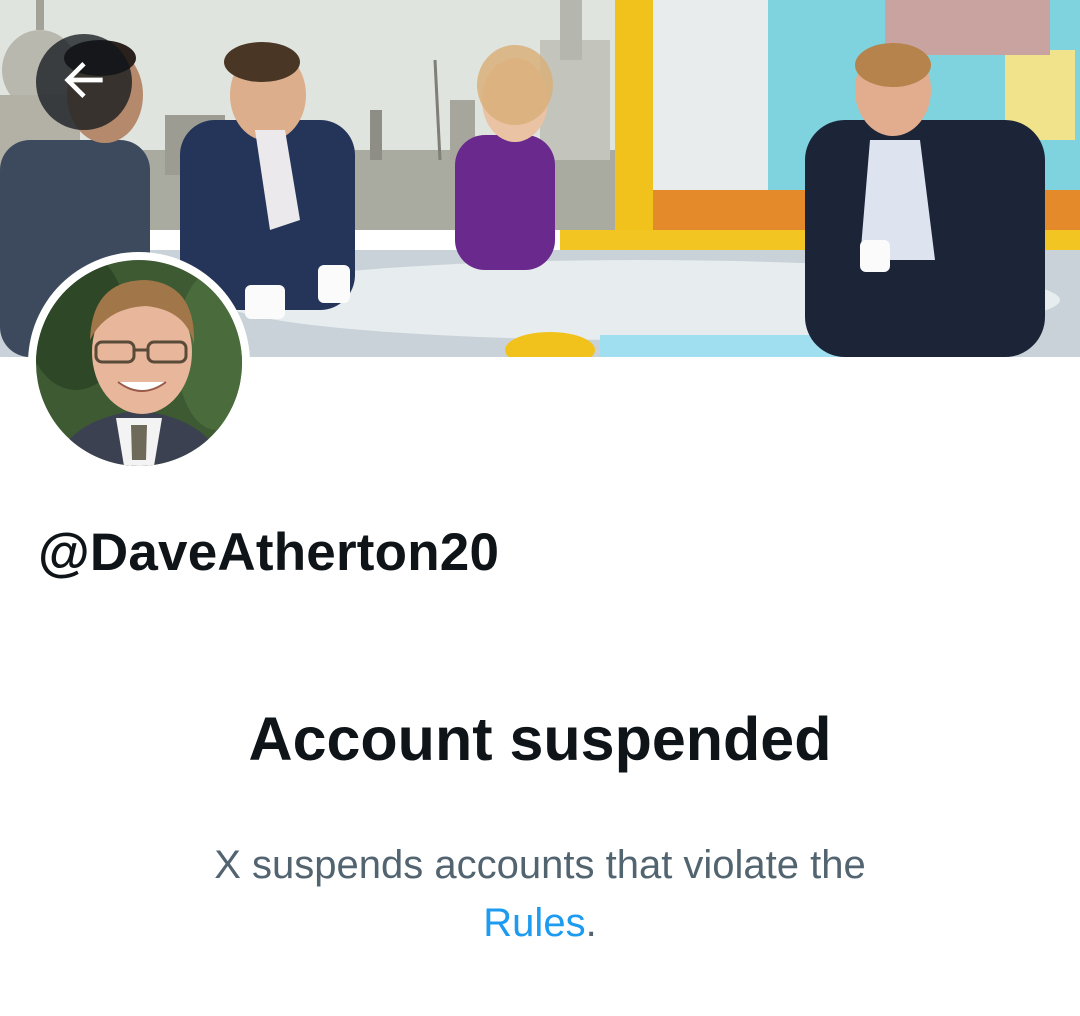 Image resolution: width=1080 pixels, height=1016 pixels. What do you see at coordinates (534, 923) in the screenshot?
I see `rules-link: Rules` at bounding box center [534, 923].